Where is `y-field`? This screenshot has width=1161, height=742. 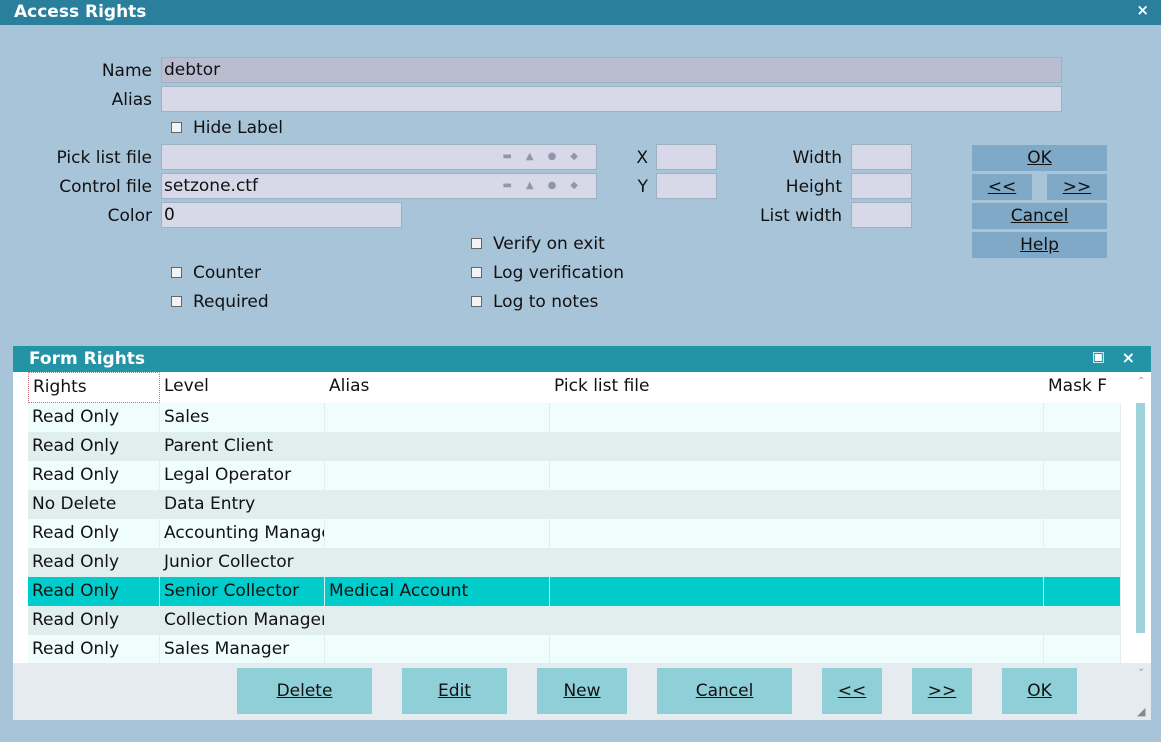 y-field is located at coordinates (686, 186).